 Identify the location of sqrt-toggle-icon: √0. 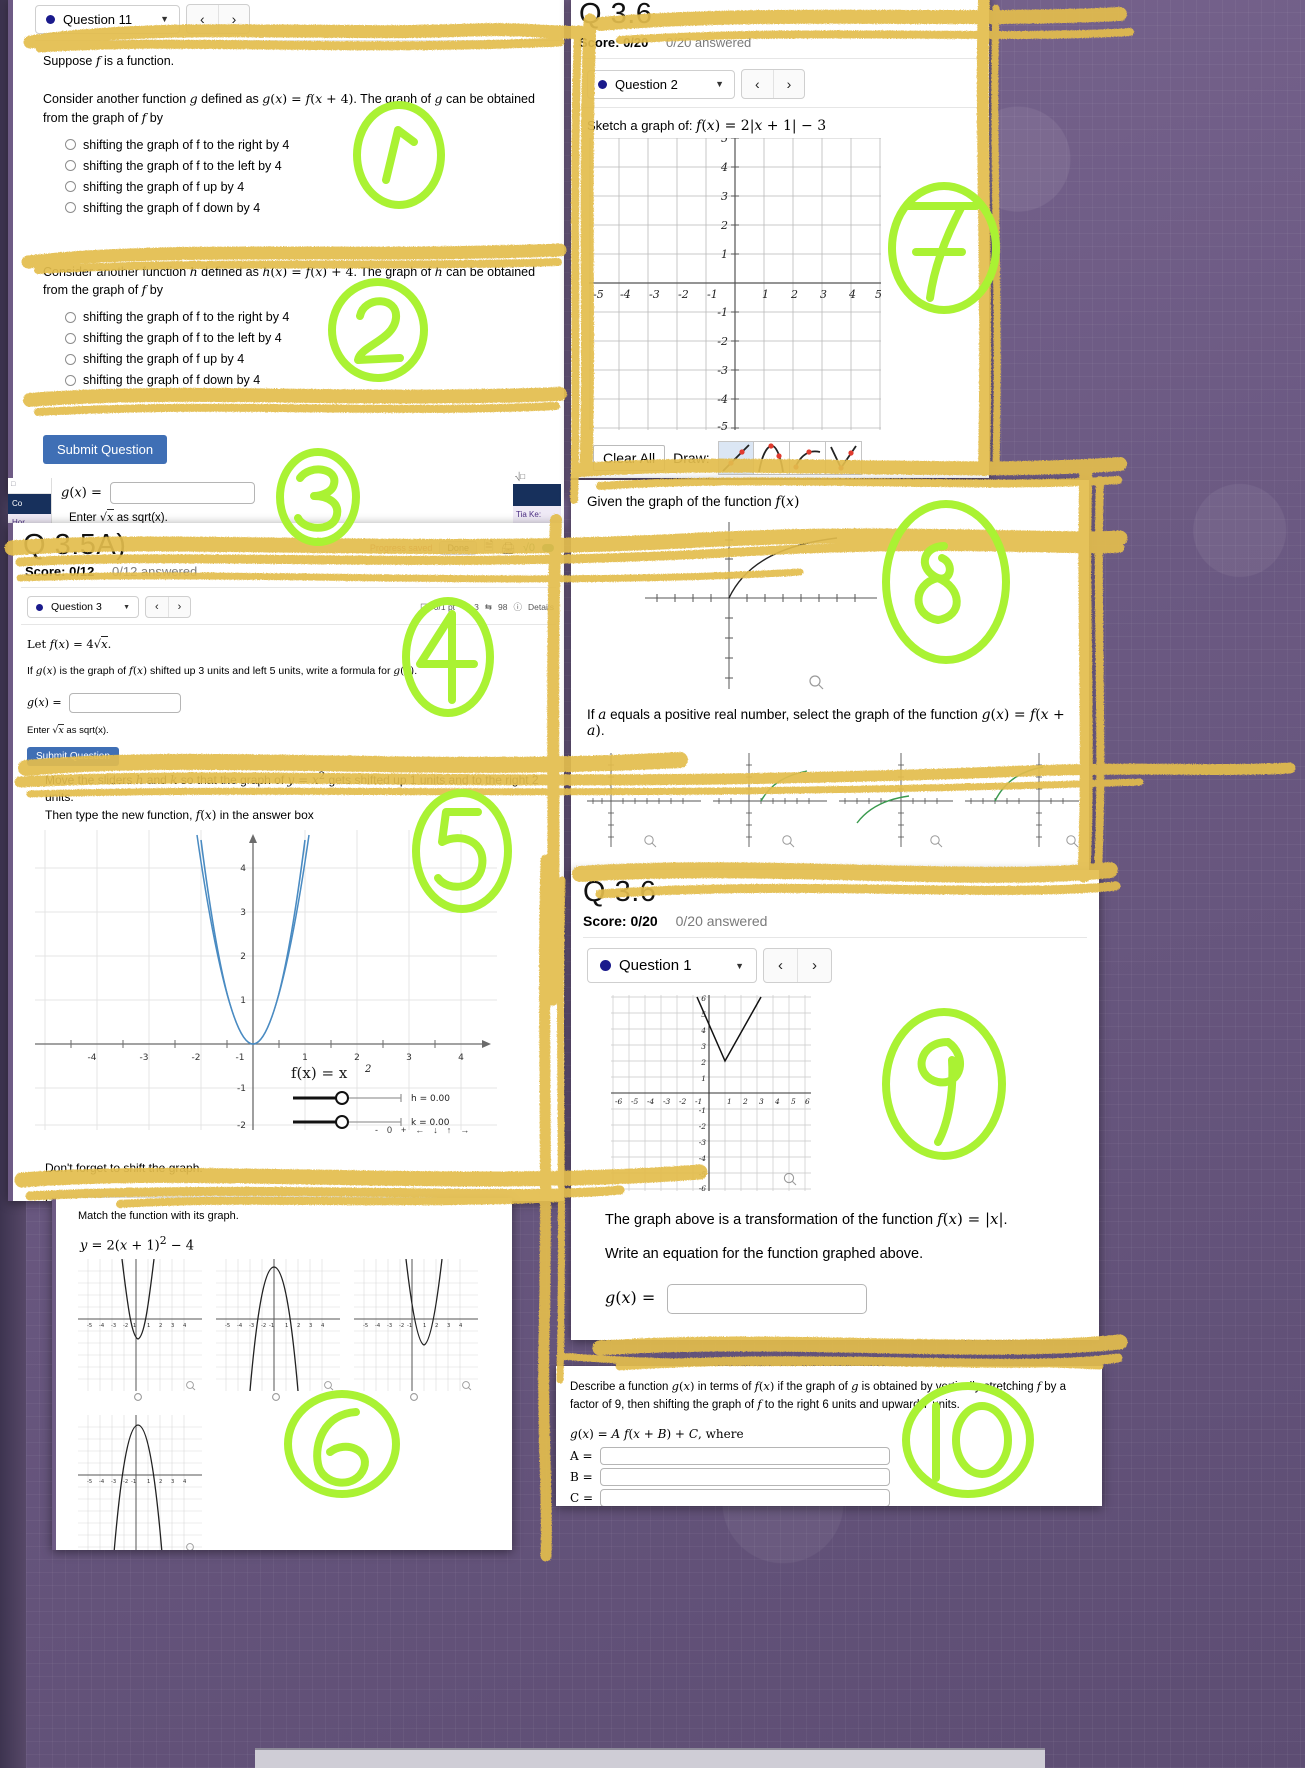
(529, 548).